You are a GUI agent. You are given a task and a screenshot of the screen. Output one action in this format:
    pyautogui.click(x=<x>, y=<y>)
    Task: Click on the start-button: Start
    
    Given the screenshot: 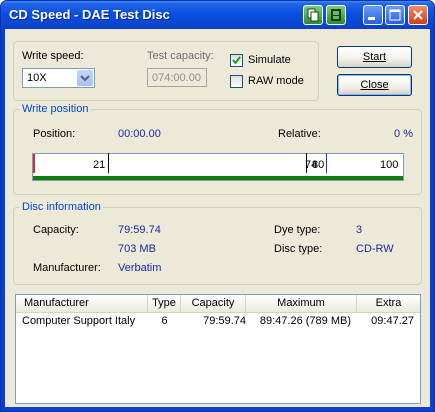 What is the action you would take?
    pyautogui.click(x=374, y=57)
    